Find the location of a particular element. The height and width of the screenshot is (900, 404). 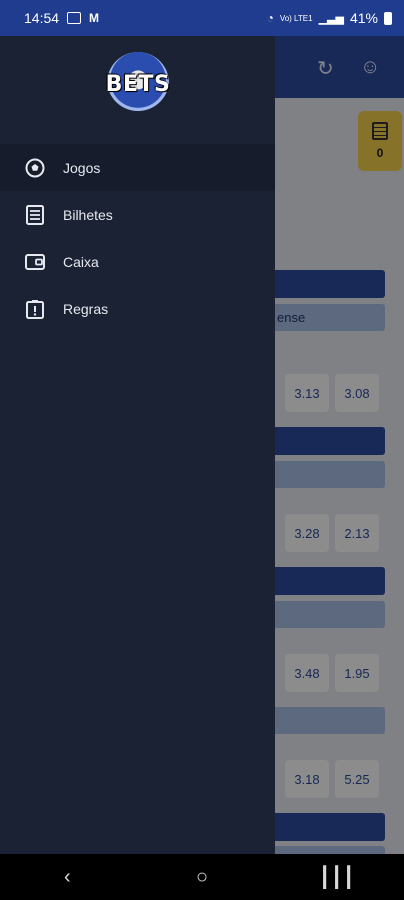

menu-item-jogos: Jogos is located at coordinates (137, 167).